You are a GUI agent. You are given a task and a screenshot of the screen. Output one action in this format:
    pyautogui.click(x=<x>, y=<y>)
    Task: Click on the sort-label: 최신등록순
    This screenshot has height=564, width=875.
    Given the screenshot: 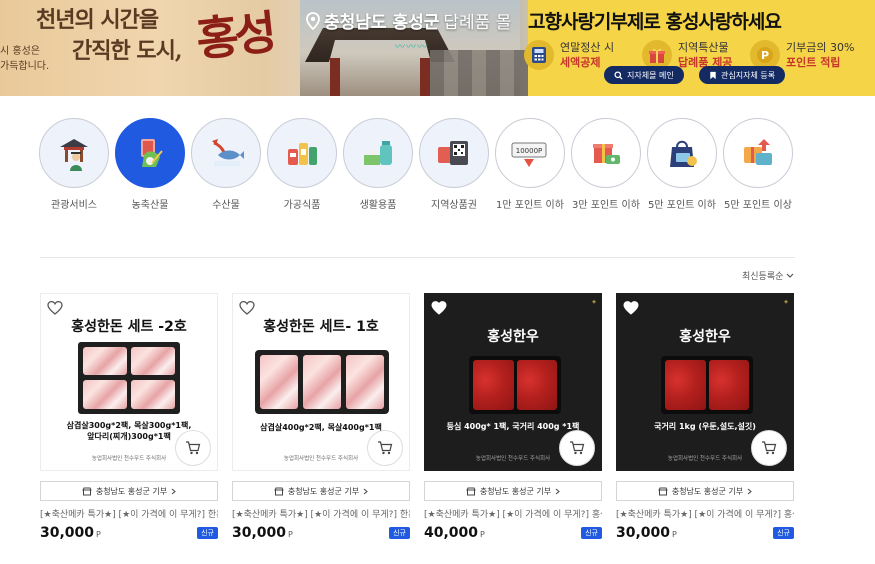 What is the action you would take?
    pyautogui.click(x=763, y=277)
    